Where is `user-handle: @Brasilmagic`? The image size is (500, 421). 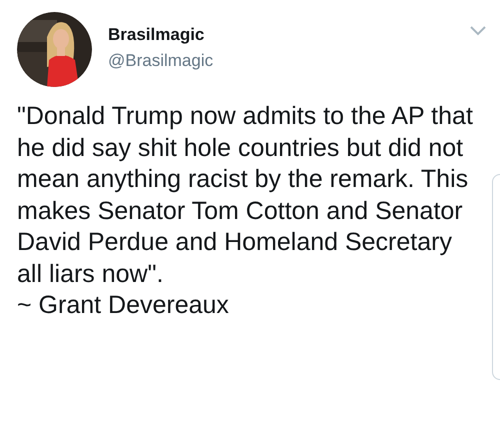
user-handle: @Brasilmagic is located at coordinates (161, 60).